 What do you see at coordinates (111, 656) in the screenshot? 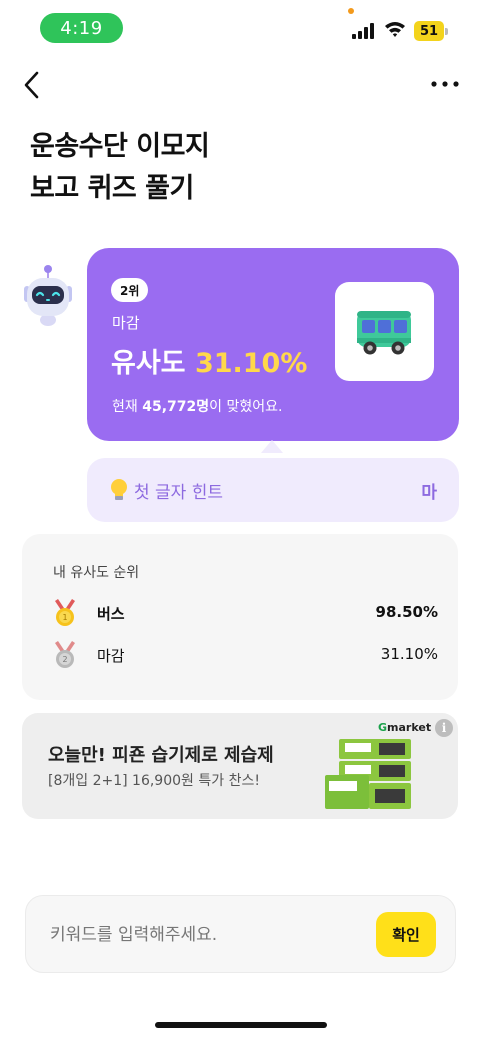
I see `ranking-word: 마감` at bounding box center [111, 656].